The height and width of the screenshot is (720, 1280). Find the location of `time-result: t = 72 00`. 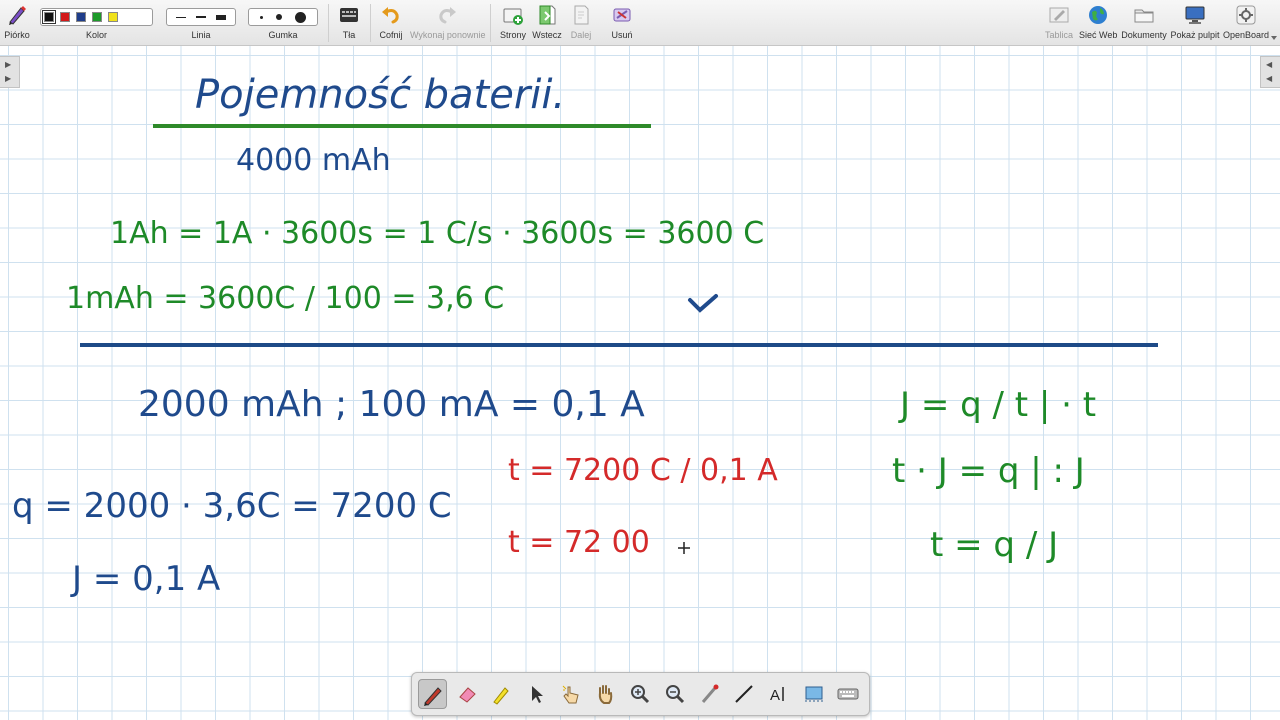

time-result: t = 72 00 is located at coordinates (579, 542).